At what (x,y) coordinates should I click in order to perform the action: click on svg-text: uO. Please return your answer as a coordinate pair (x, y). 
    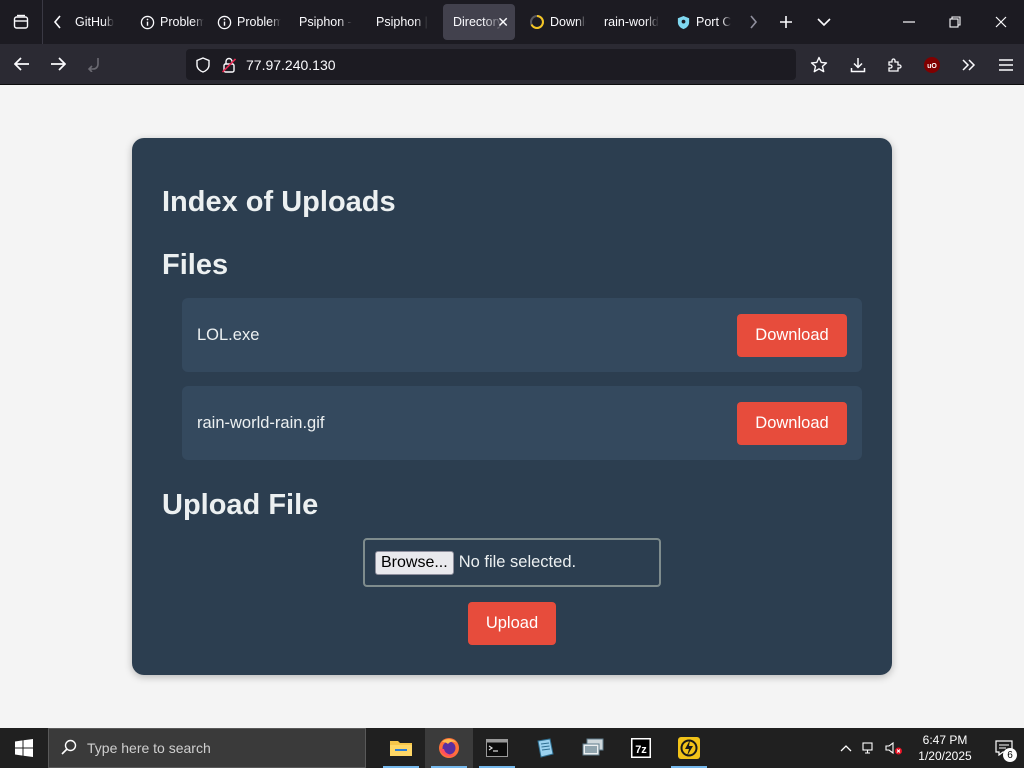
    Looking at the image, I should click on (932, 66).